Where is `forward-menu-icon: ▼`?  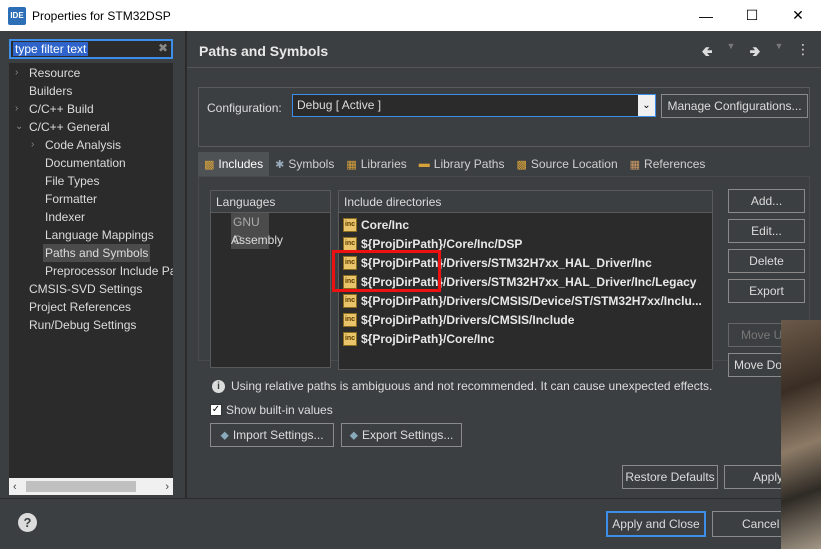 forward-menu-icon: ▼ is located at coordinates (779, 53).